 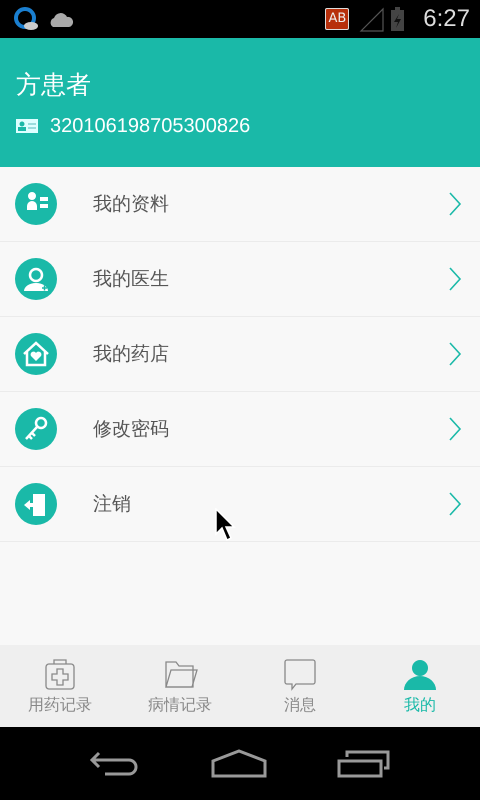 I want to click on profile-card-icon, so click(x=36, y=204).